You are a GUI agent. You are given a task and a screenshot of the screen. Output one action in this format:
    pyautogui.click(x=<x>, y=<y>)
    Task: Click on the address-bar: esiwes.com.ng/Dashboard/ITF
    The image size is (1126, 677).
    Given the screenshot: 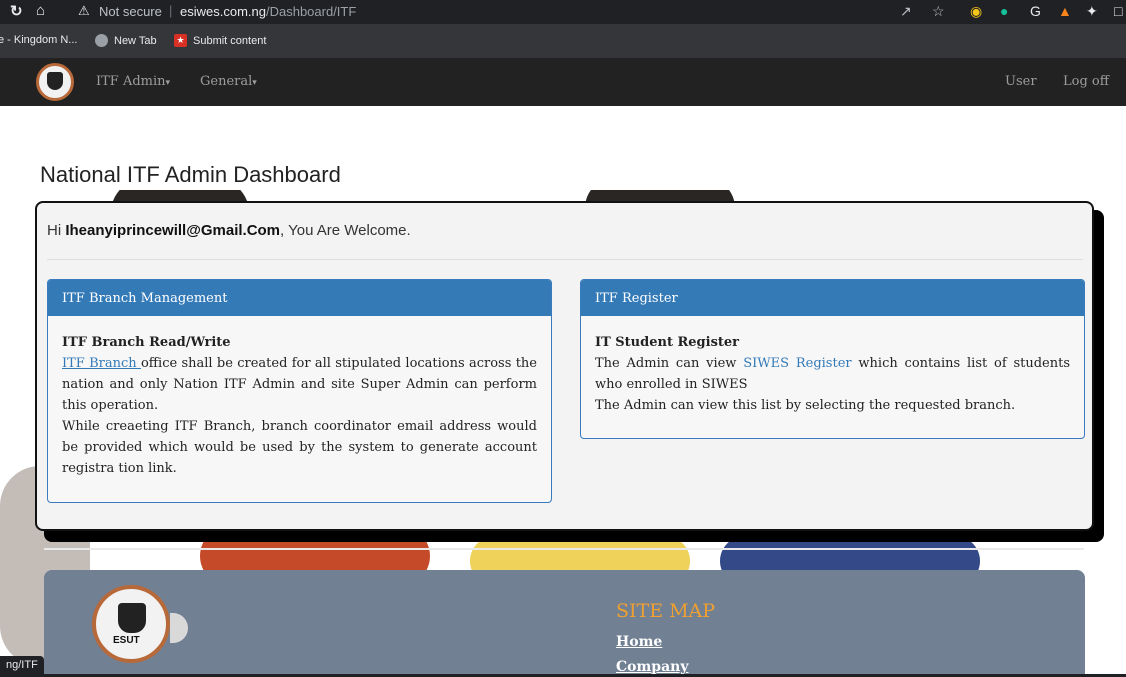 What is the action you would take?
    pyautogui.click(x=268, y=11)
    